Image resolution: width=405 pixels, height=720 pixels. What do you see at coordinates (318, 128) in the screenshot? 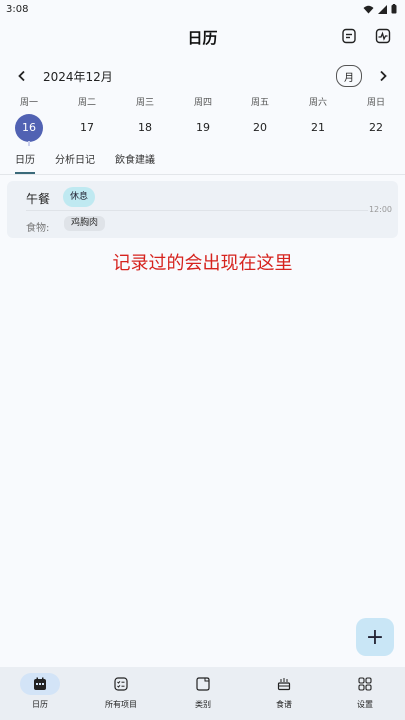
I see `day-number: 21` at bounding box center [318, 128].